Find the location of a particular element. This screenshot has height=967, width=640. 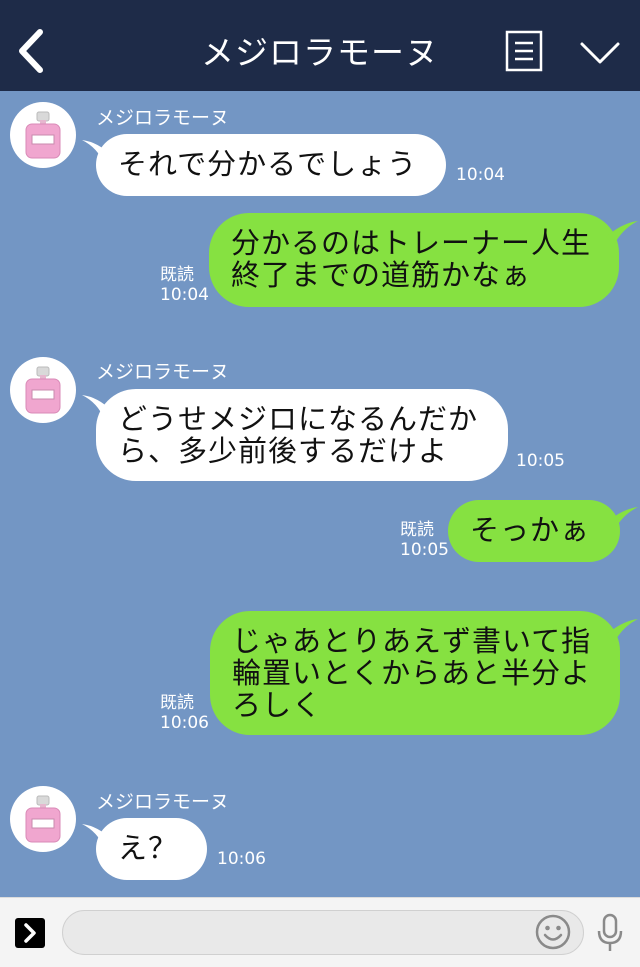

smiley-icon is located at coordinates (553, 932).